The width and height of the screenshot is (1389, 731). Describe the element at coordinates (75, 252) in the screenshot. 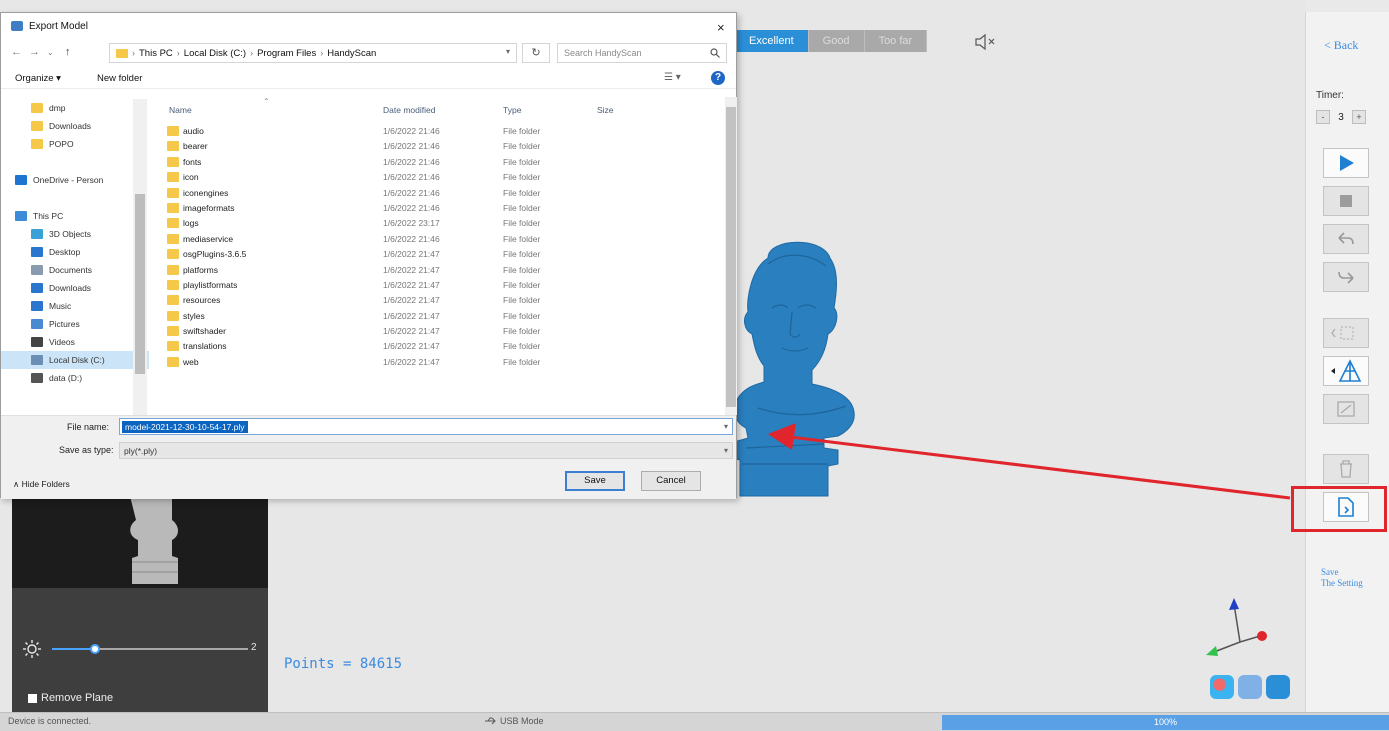

I see `nav-item: Desktop` at that location.